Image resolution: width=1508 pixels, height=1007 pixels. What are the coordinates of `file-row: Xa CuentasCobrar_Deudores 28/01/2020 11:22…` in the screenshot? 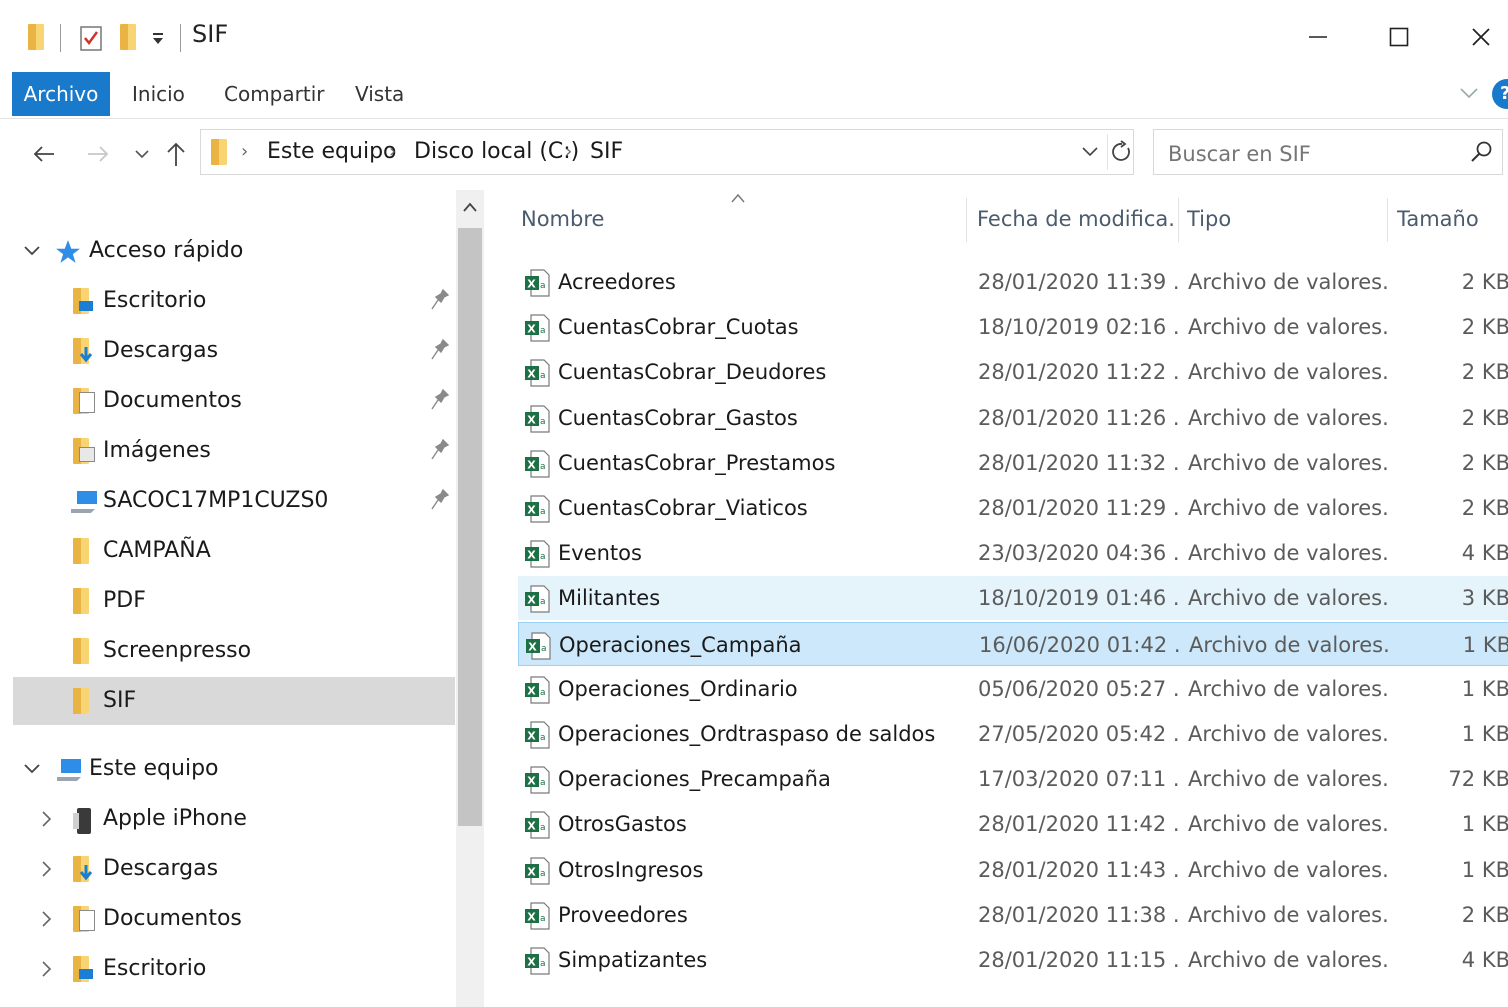 It's located at (1013, 372).